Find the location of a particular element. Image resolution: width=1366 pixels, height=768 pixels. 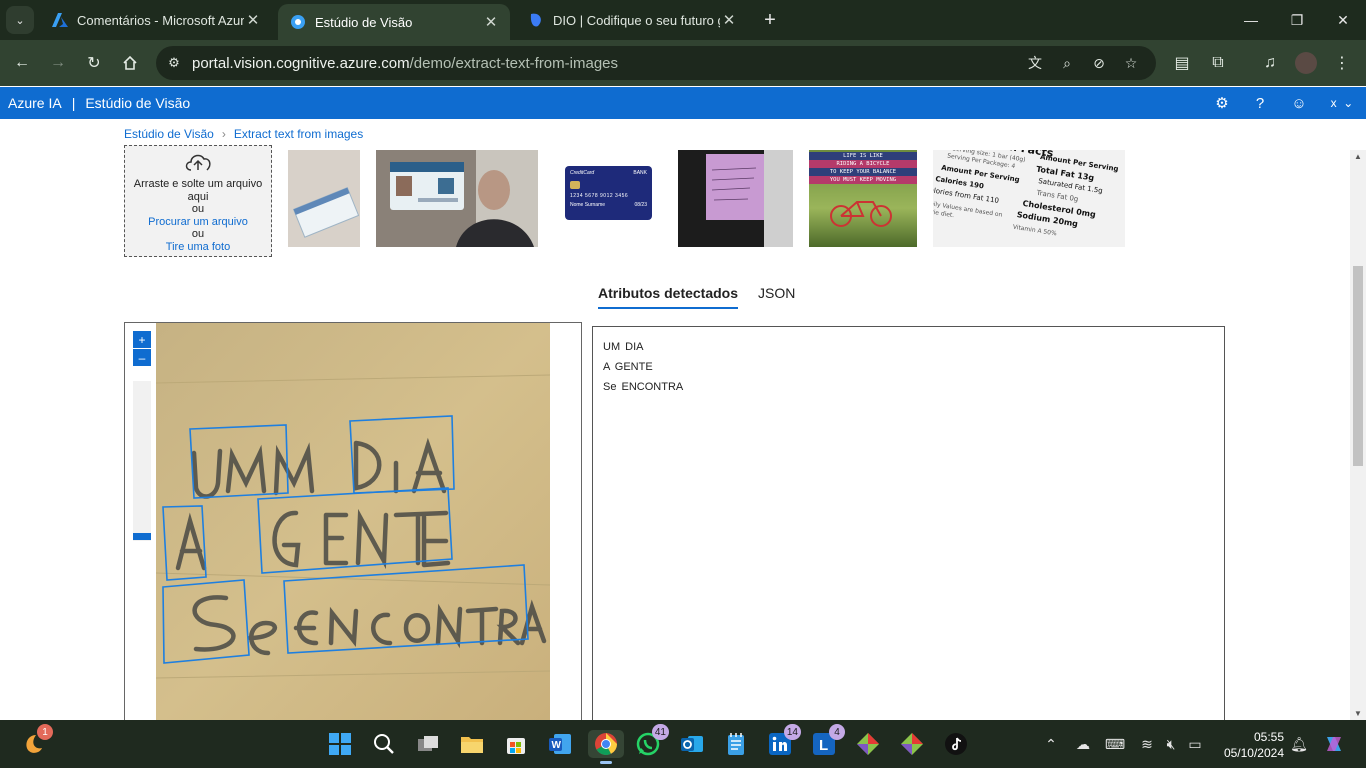

new-tab-button: + is located at coordinates (770, 20).